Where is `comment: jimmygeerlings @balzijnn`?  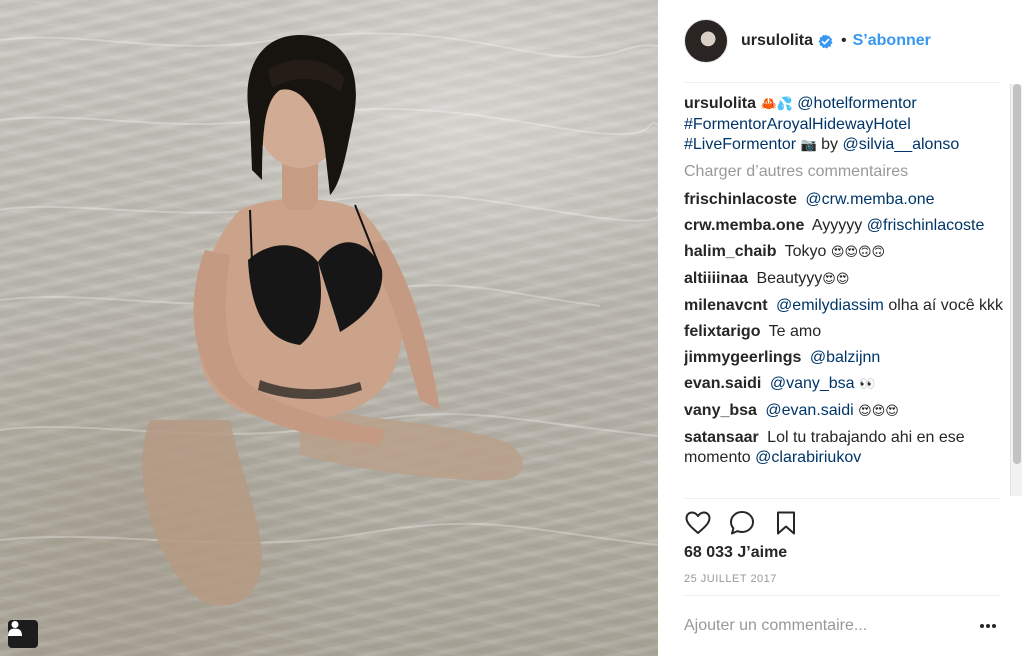 comment: jimmygeerlings @balzijnn is located at coordinates (845, 358).